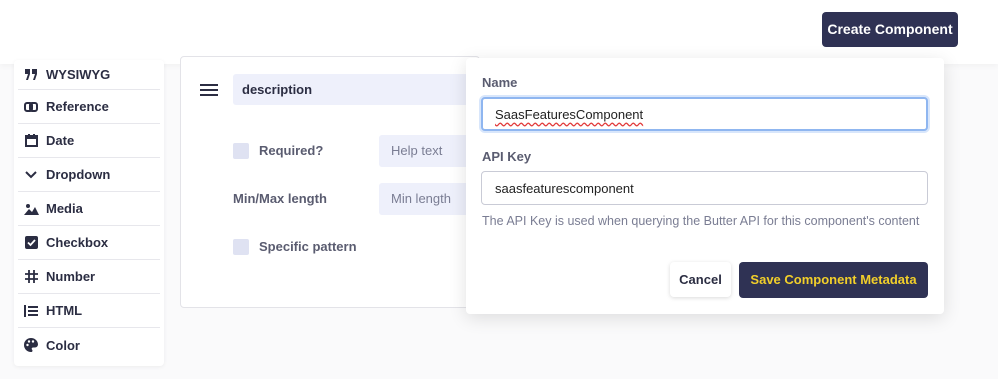 This screenshot has width=998, height=379. I want to click on field-type-label: Date, so click(60, 140).